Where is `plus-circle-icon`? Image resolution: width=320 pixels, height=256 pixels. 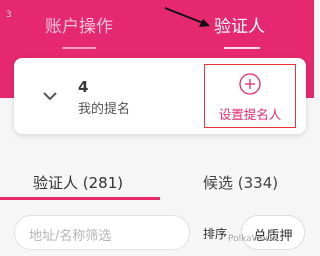 plus-circle-icon is located at coordinates (250, 84).